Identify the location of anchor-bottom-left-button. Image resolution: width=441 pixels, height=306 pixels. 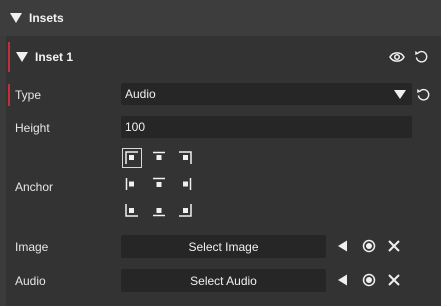
(132, 210).